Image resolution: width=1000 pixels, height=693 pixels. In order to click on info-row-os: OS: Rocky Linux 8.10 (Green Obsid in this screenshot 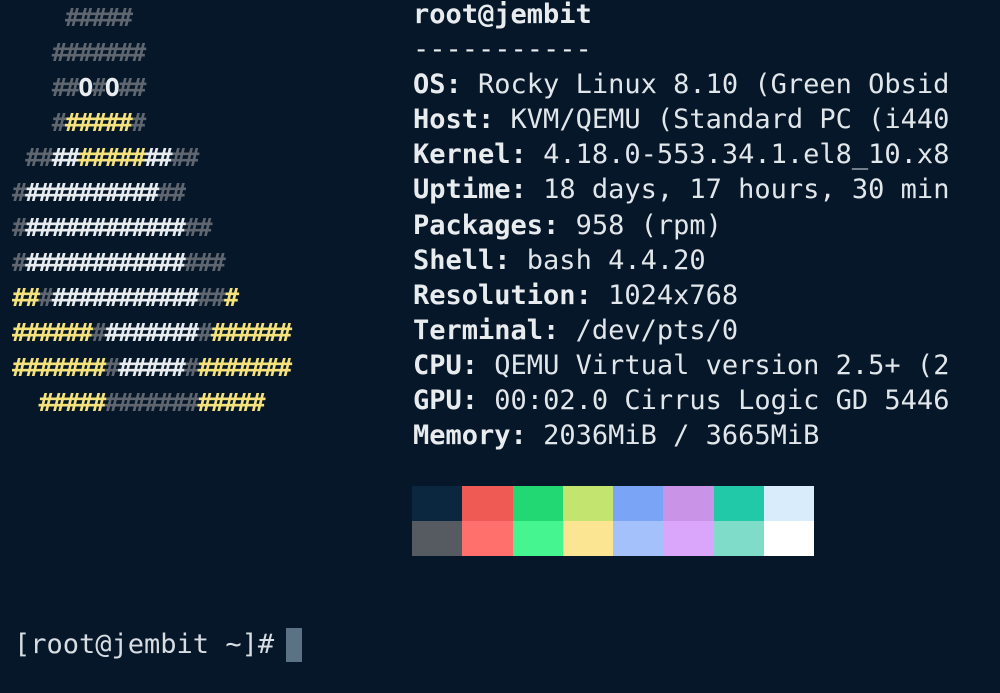, I will do `click(681, 85)`.